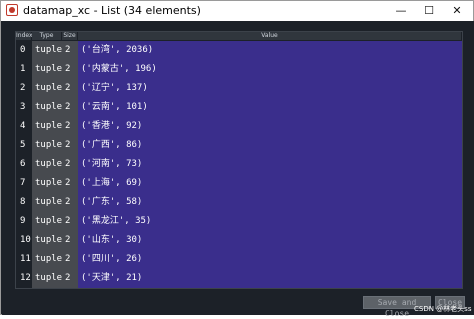 This screenshot has width=474, height=319. I want to click on row-index-cell: 2, so click(24, 88).